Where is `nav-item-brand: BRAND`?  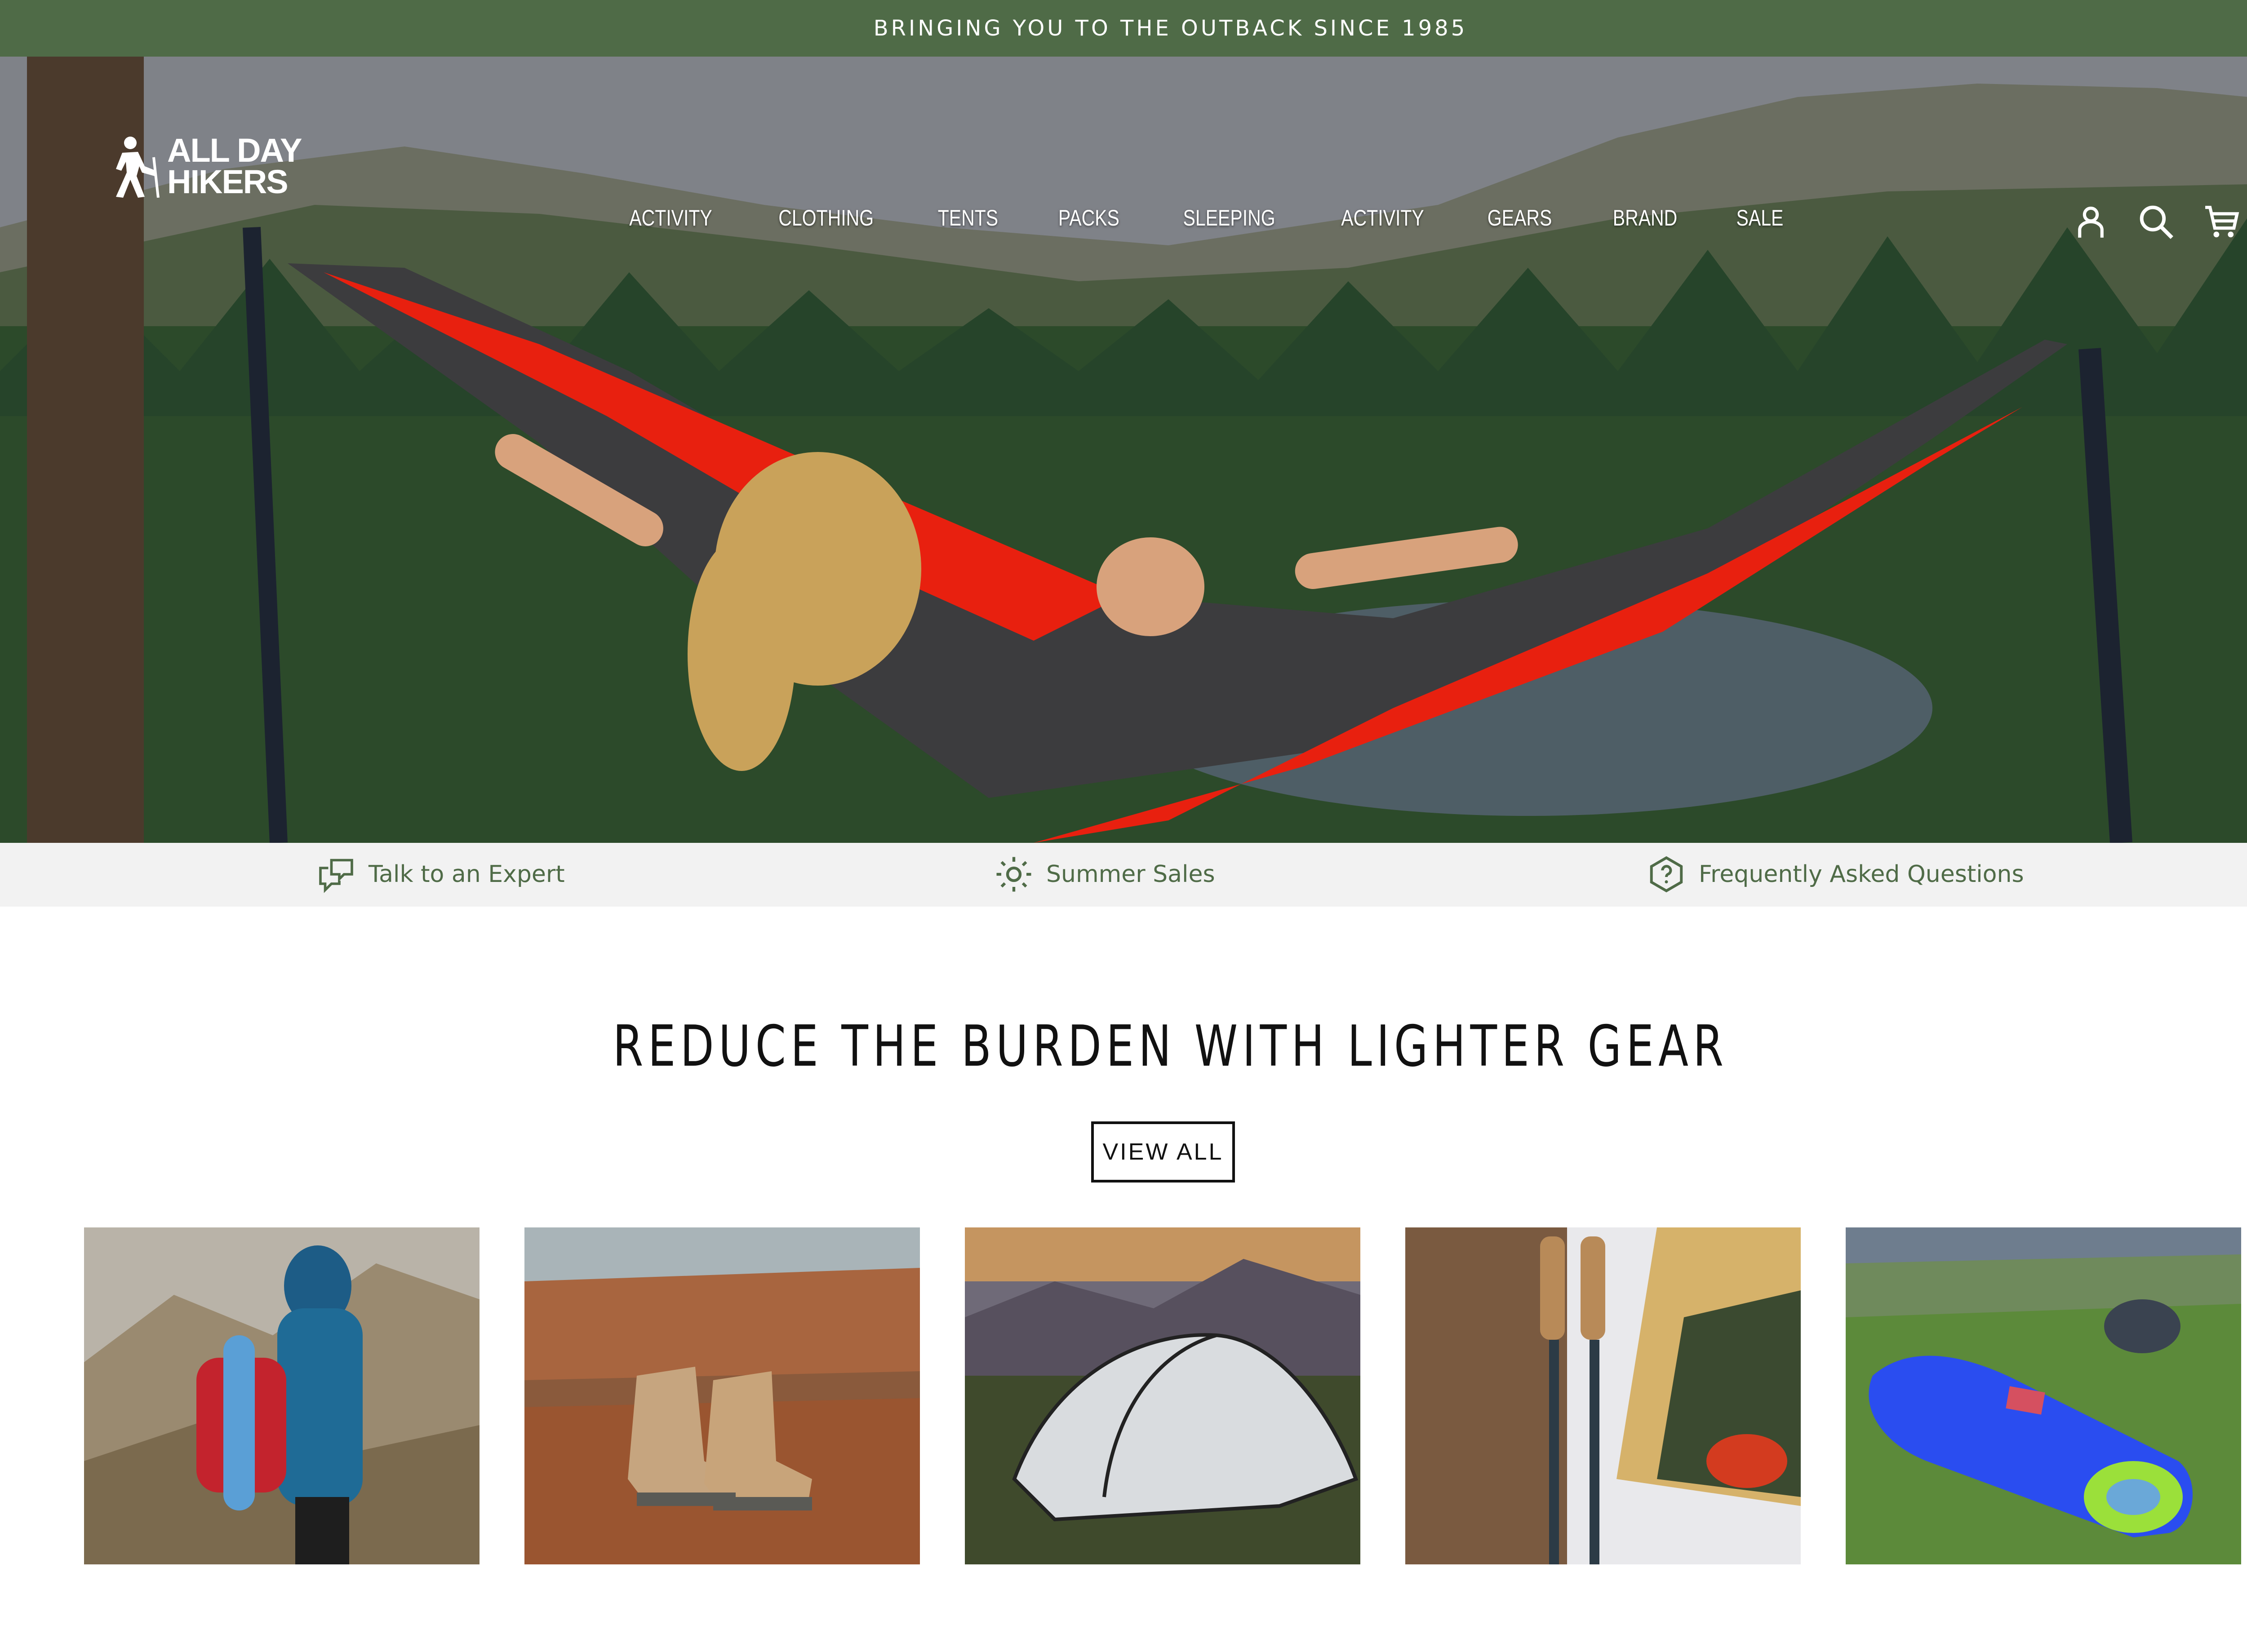 nav-item-brand: BRAND is located at coordinates (1646, 218).